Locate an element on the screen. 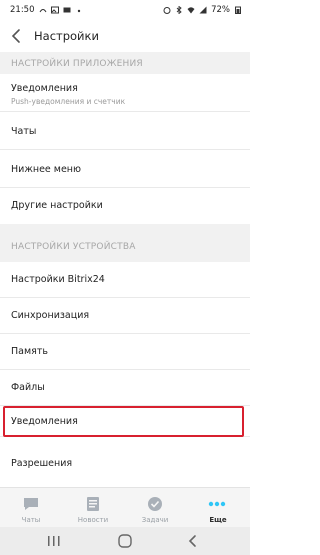 The width and height of the screenshot is (320, 555). tasks-icon is located at coordinates (155, 504).